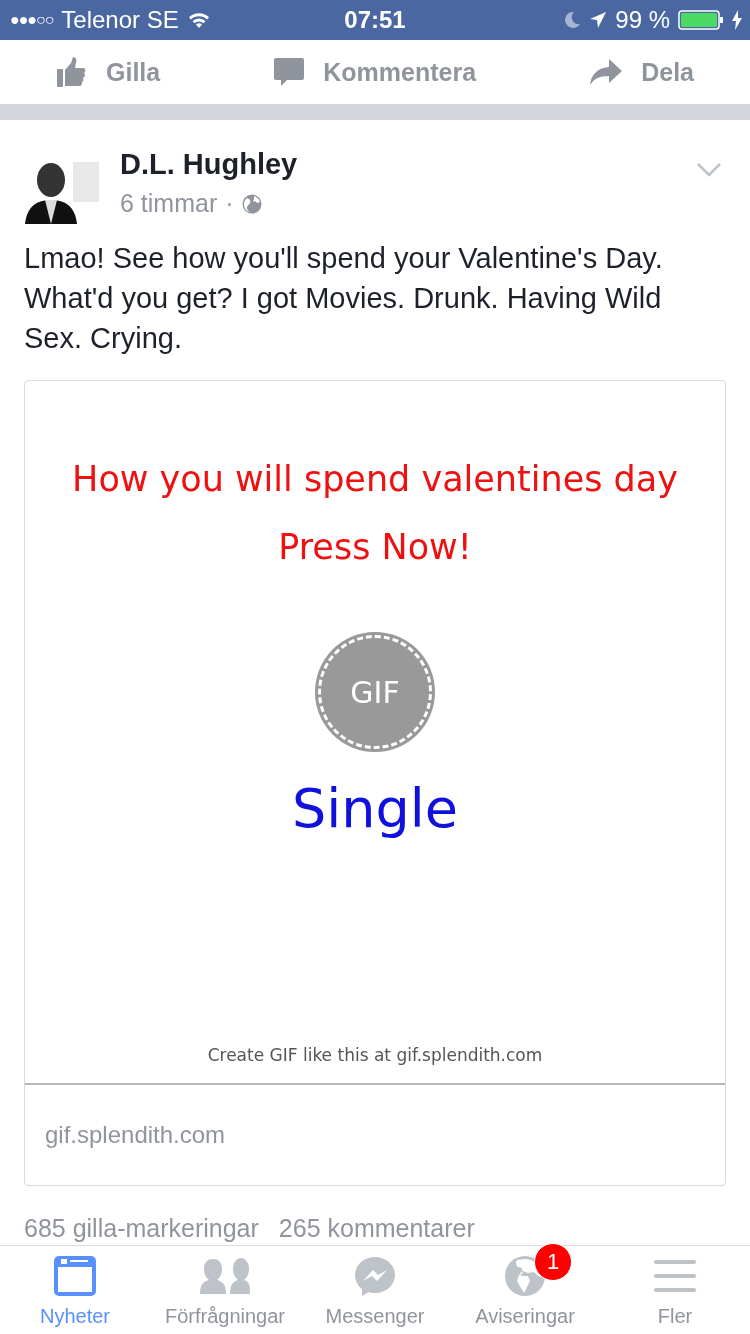 Image resolution: width=750 pixels, height=1334 pixels. Describe the element at coordinates (709, 170) in the screenshot. I see `chevron-down-icon` at that location.